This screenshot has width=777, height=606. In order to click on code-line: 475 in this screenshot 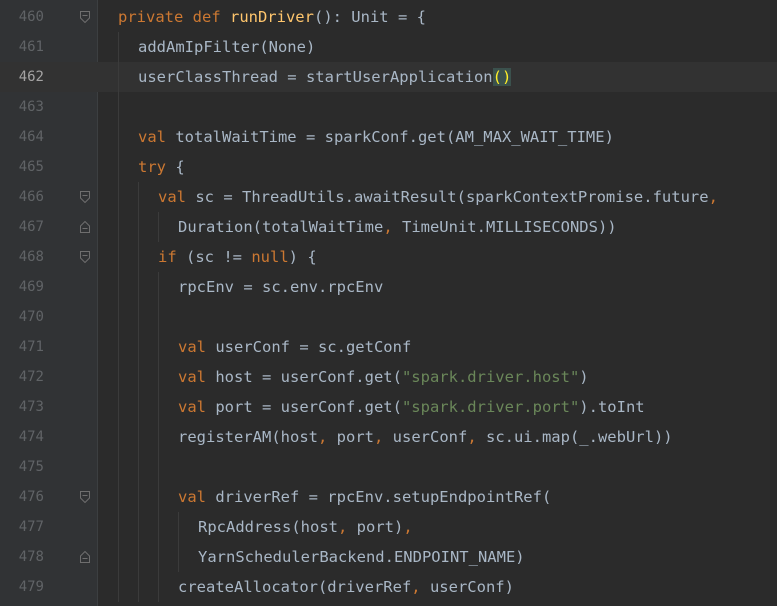, I will do `click(388, 467)`.